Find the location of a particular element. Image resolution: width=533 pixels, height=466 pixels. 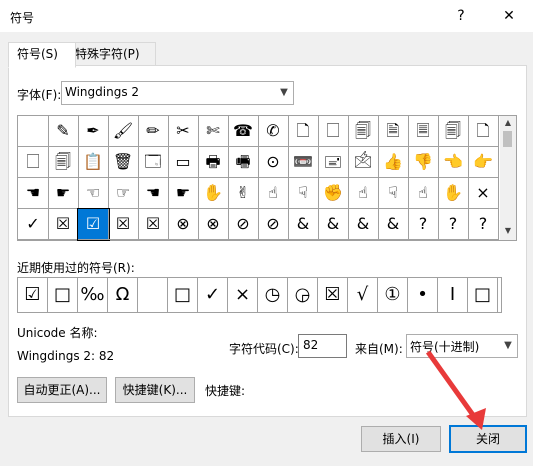

symbol-cell: ⊙ is located at coordinates (273, 162).